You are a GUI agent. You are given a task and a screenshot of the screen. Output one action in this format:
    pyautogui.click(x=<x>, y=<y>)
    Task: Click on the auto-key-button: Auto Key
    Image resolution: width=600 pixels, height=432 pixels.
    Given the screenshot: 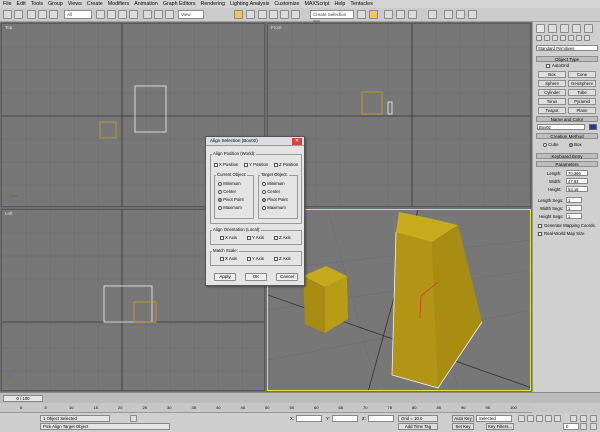 What is the action you would take?
    pyautogui.click(x=463, y=418)
    